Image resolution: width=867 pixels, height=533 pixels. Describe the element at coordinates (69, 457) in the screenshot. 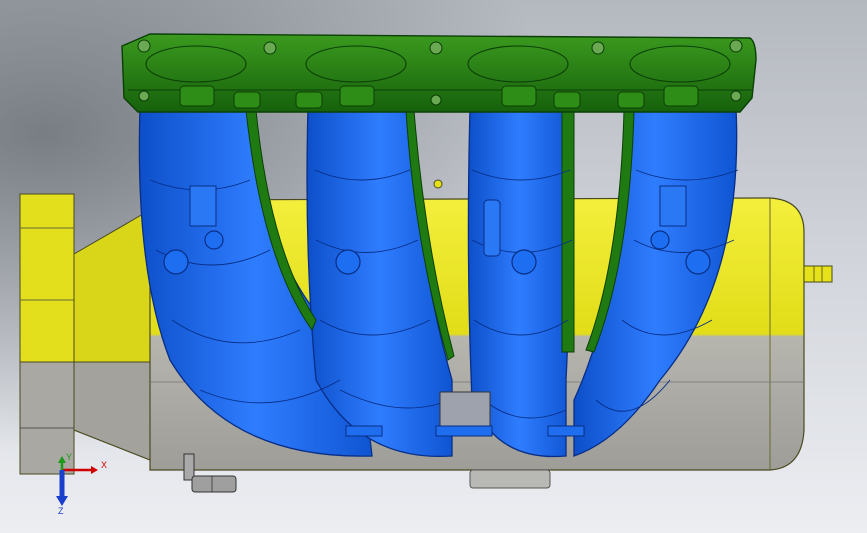

I see `y-axis-label: Y` at that location.